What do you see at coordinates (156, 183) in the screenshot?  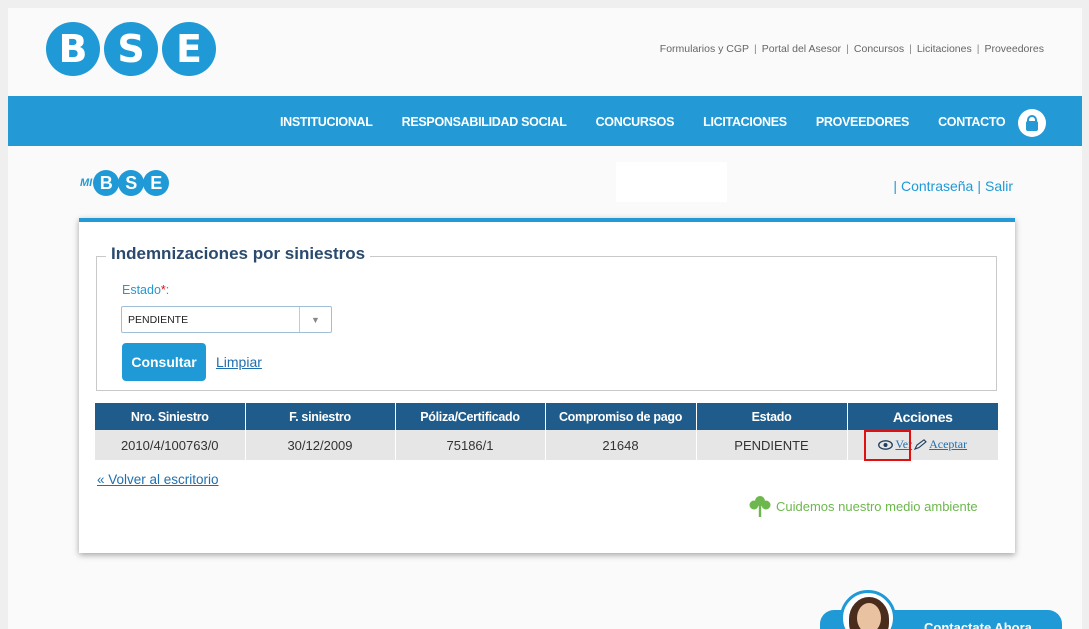 I see `mi-bse-letter-e: E` at bounding box center [156, 183].